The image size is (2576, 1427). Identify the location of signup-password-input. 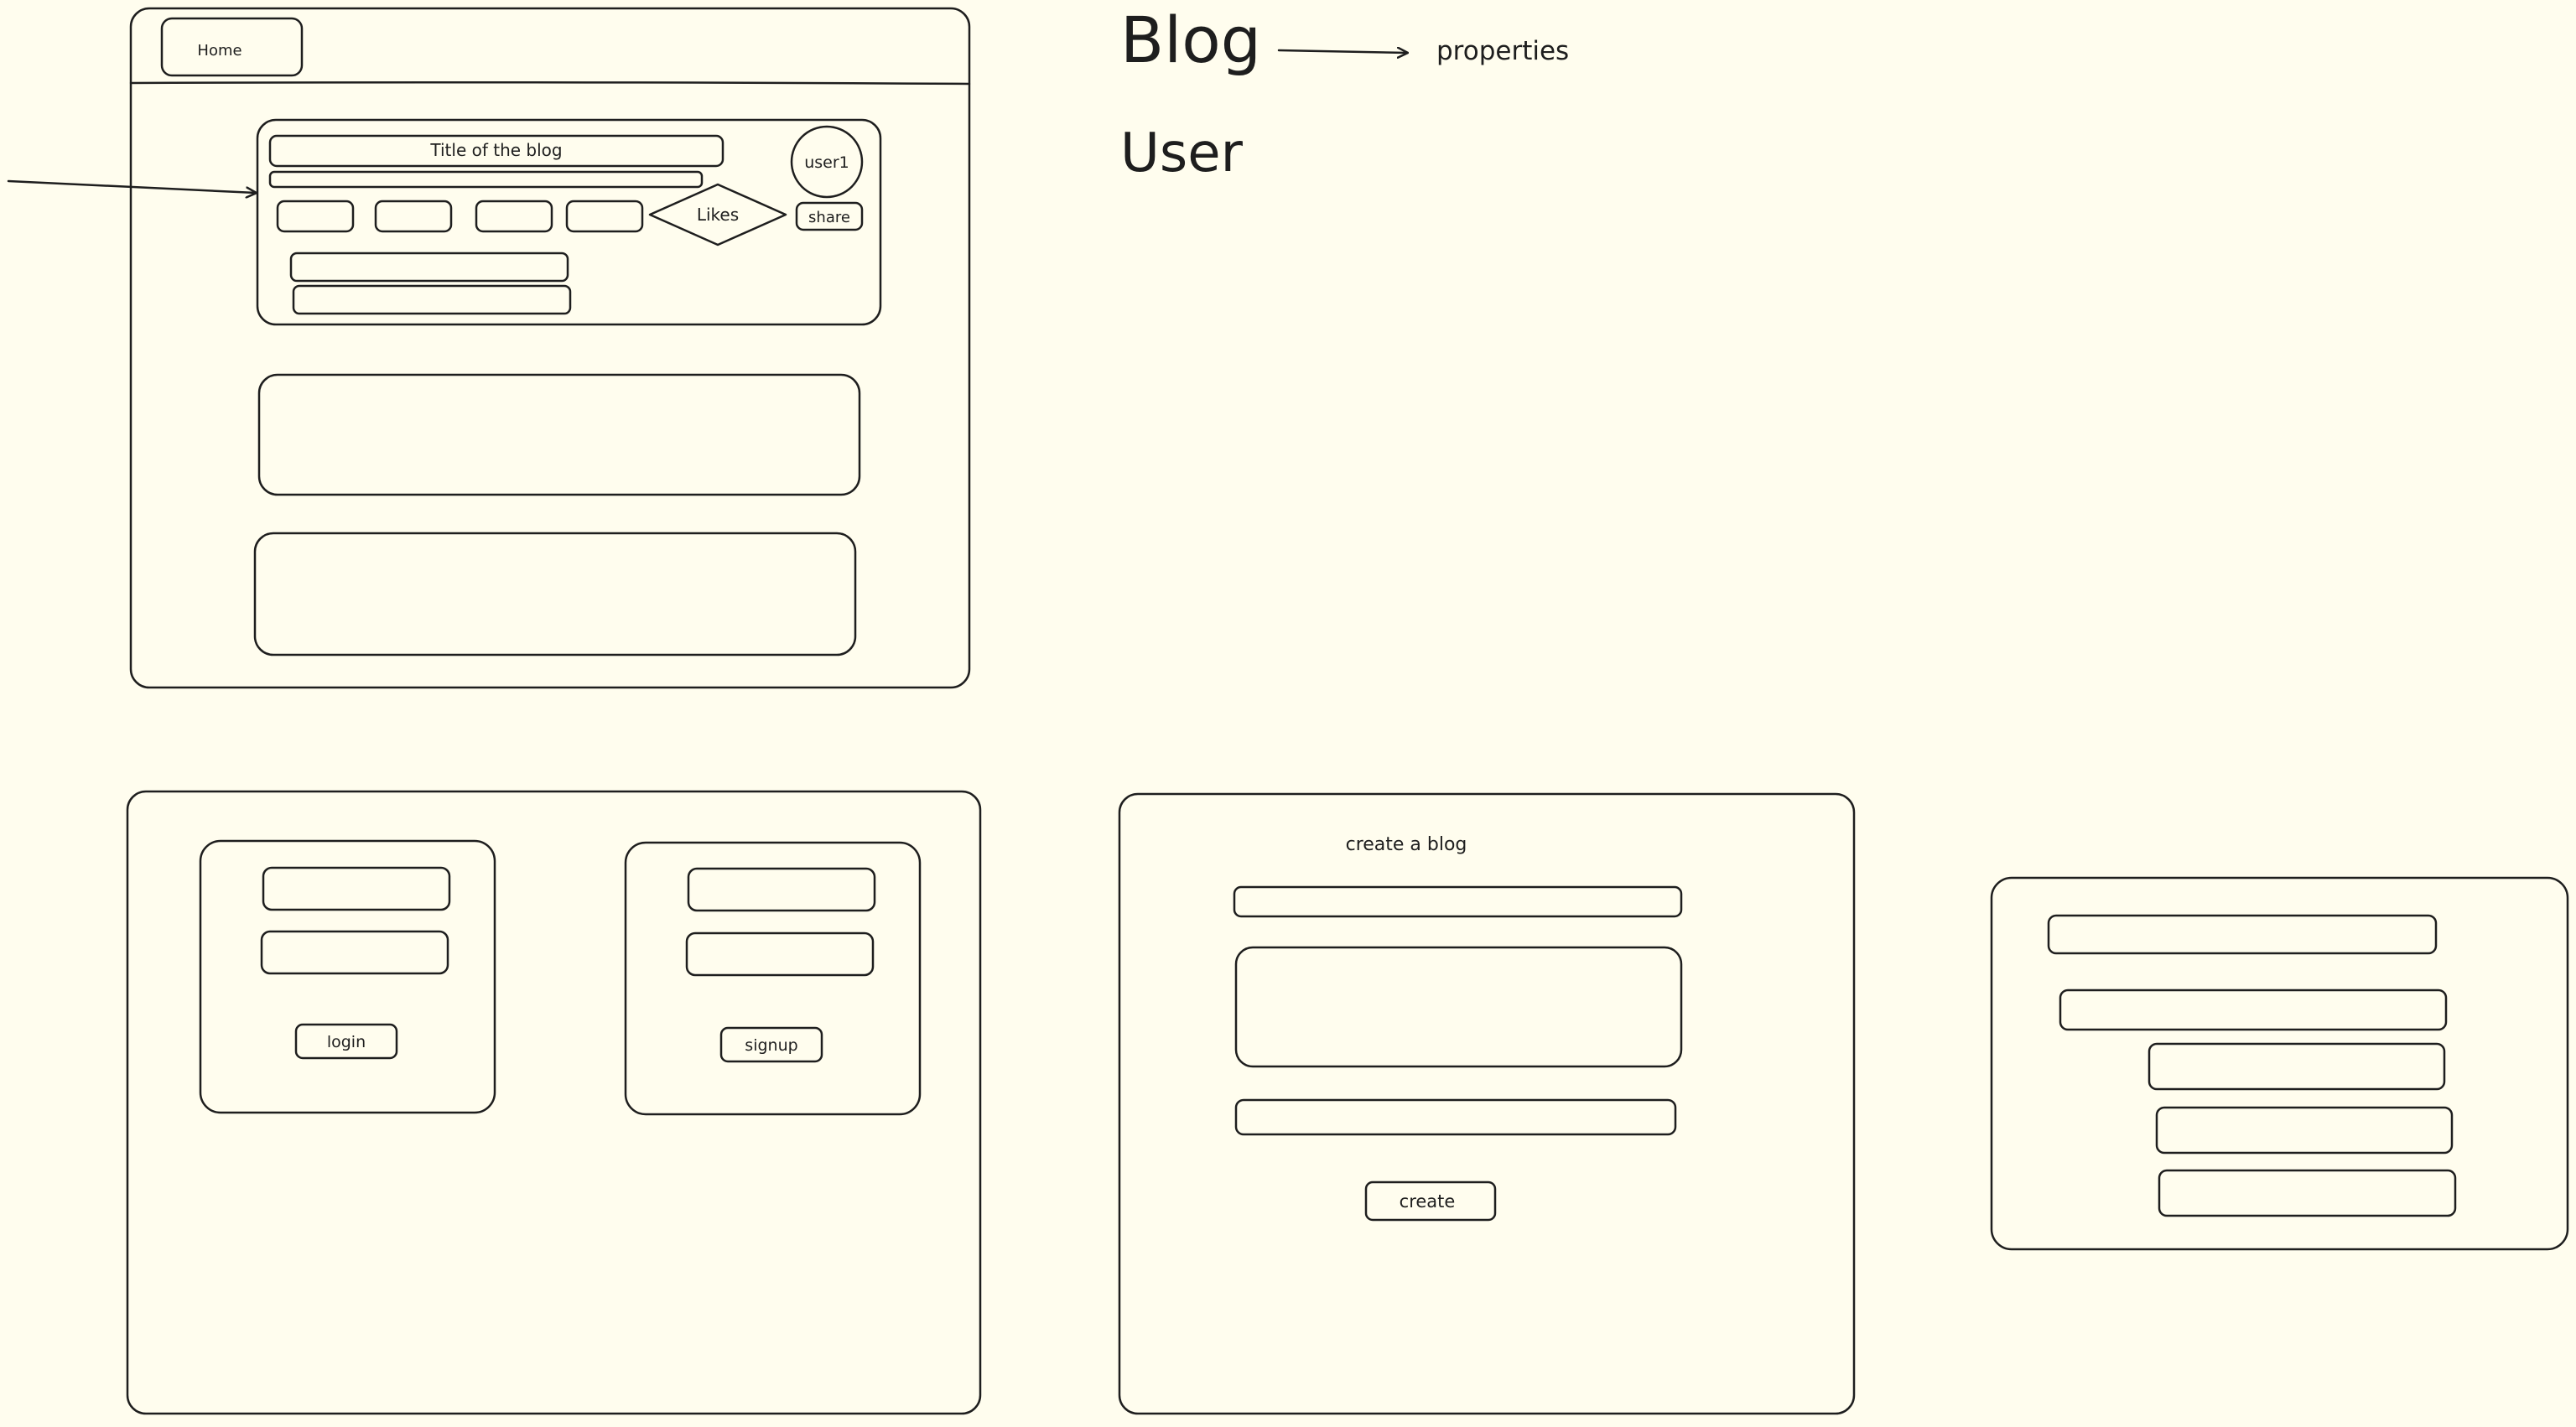
(780, 954).